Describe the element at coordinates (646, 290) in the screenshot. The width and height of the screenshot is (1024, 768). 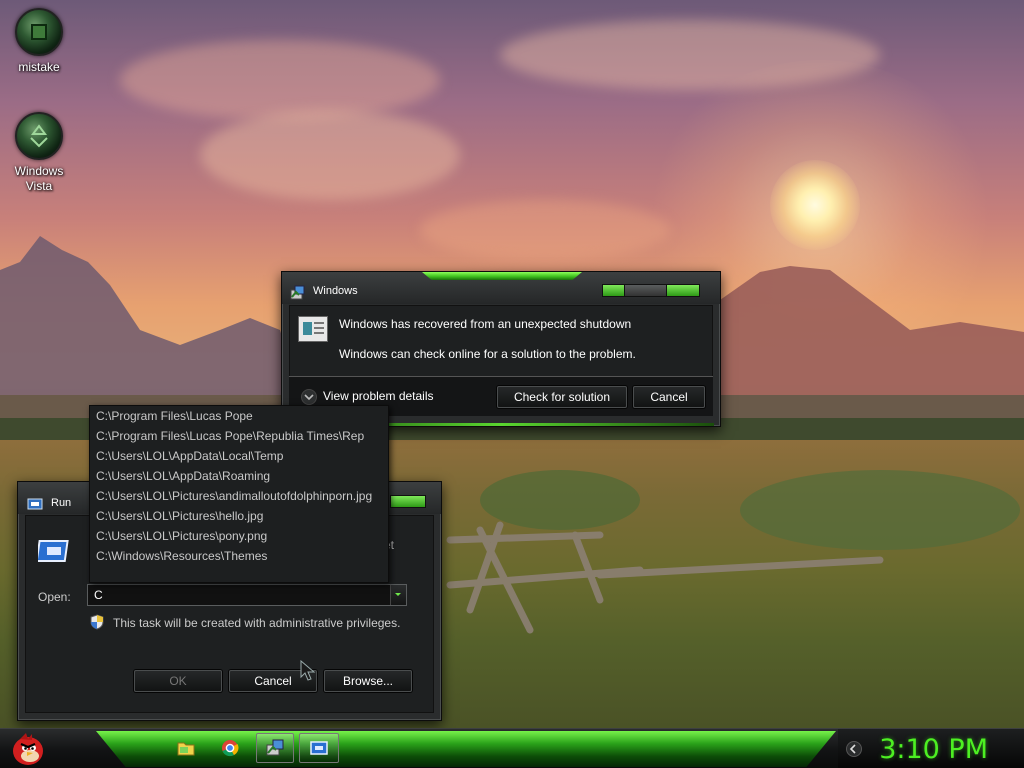
I see `maximize-button` at that location.